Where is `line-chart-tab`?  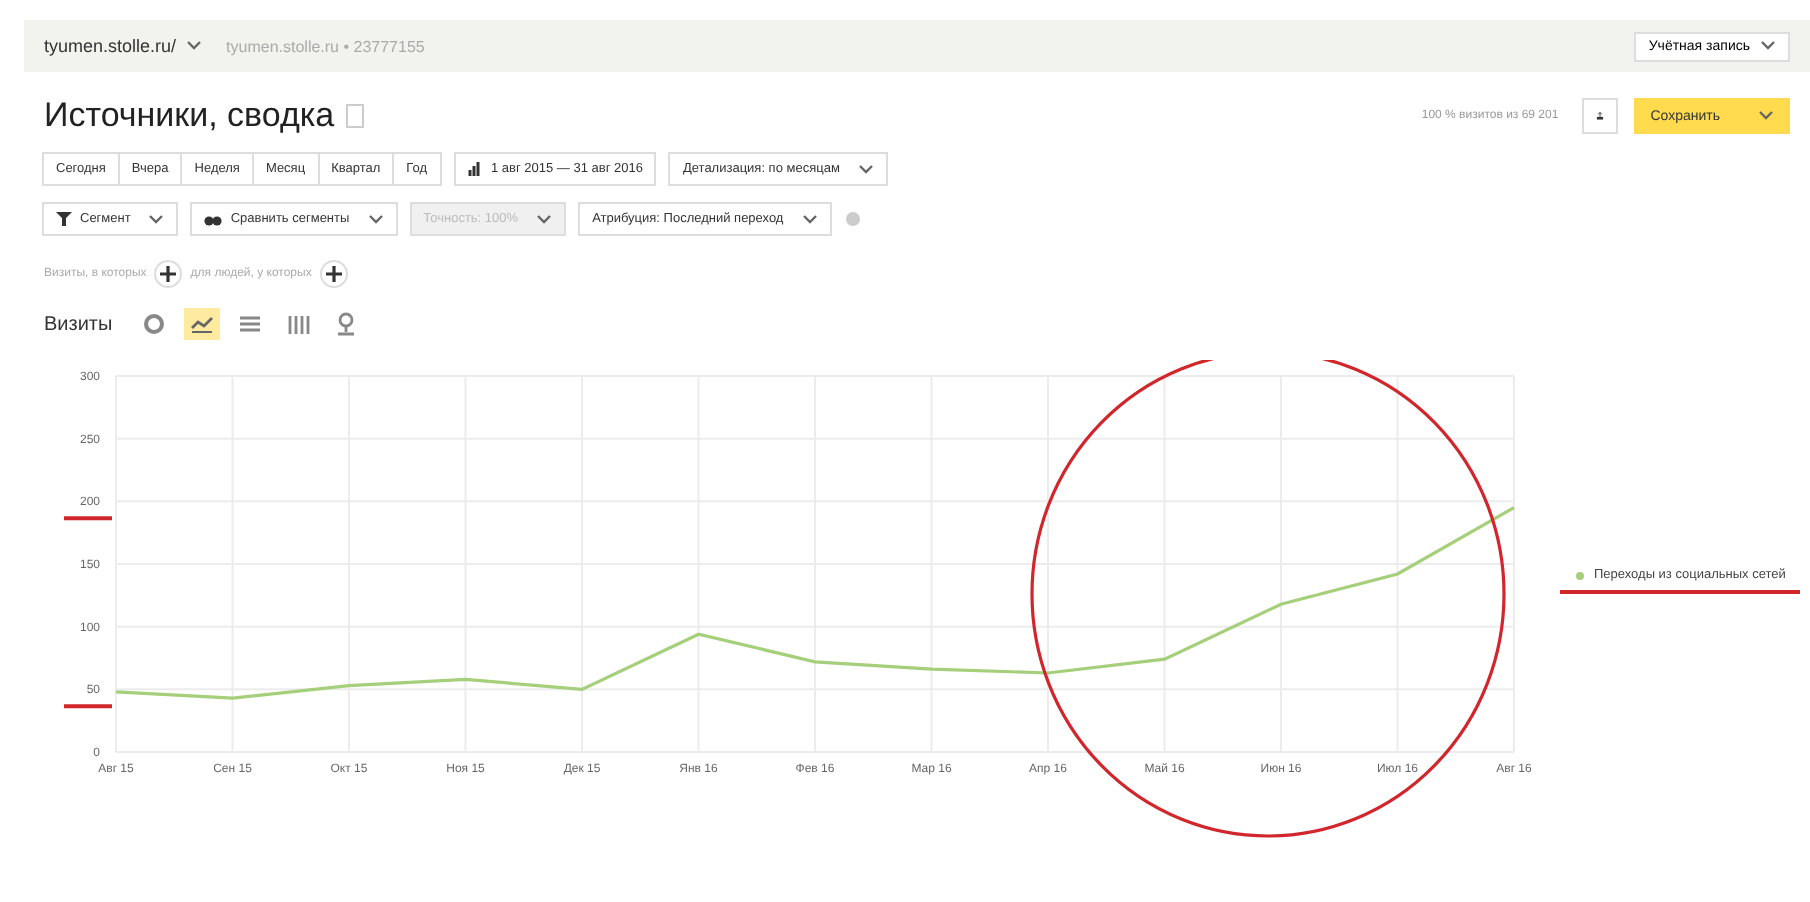
line-chart-tab is located at coordinates (202, 324).